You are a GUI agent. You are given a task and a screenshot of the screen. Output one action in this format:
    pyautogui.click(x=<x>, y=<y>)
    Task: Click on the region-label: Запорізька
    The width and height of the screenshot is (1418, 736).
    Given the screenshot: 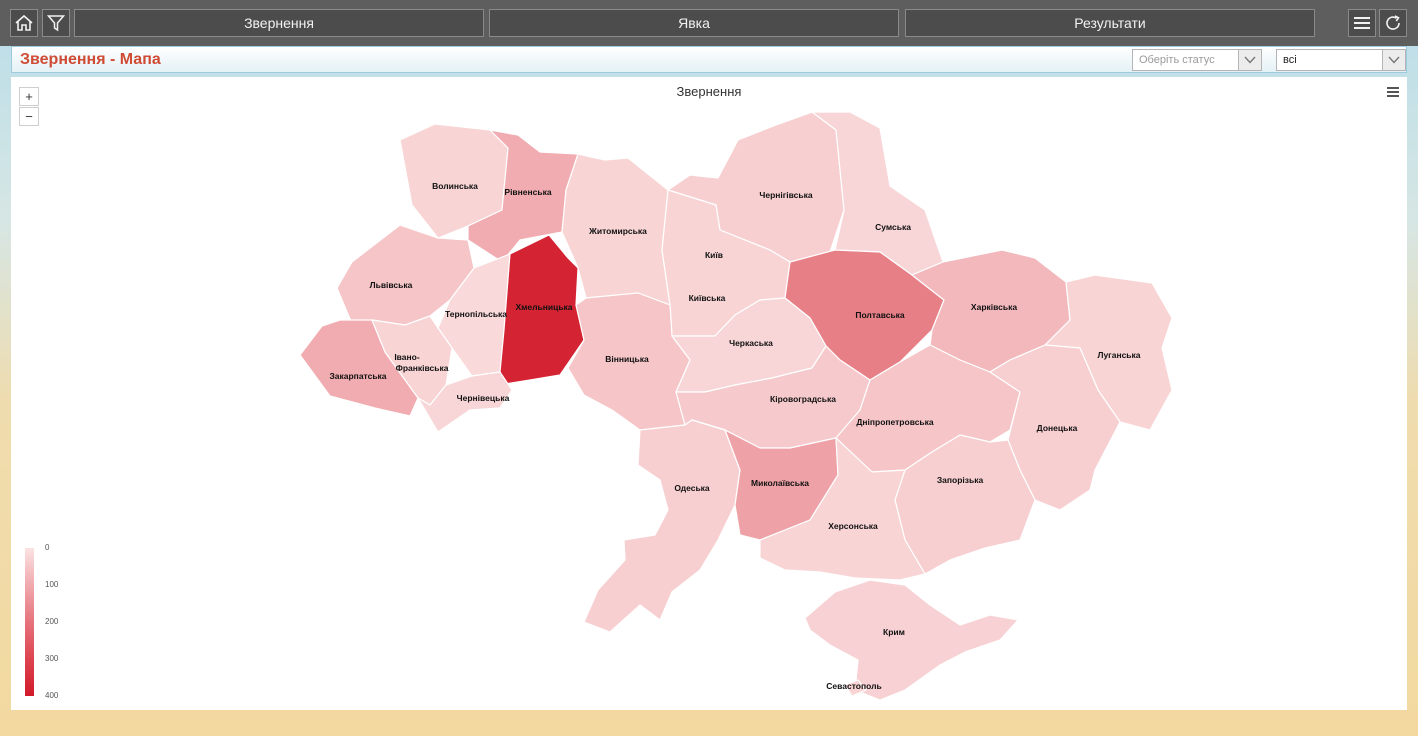 What is the action you would take?
    pyautogui.click(x=960, y=480)
    